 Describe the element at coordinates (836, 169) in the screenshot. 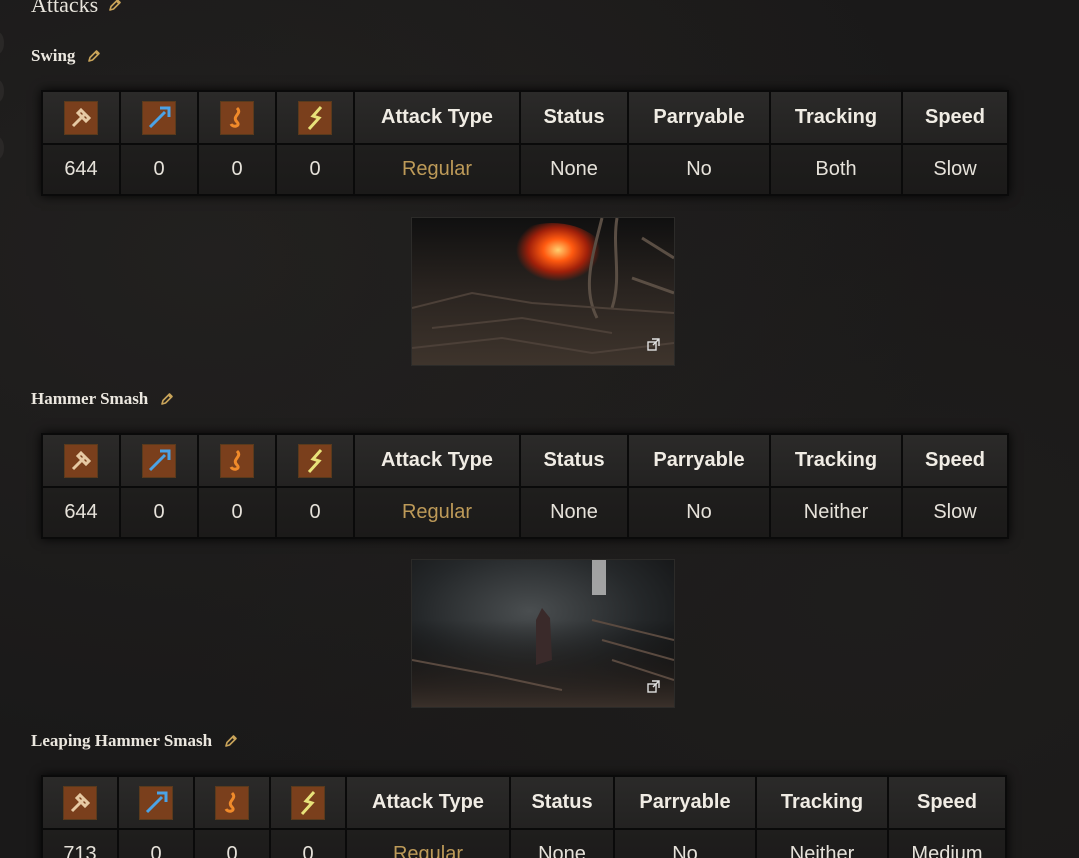

I see `tracking-value: Both` at that location.